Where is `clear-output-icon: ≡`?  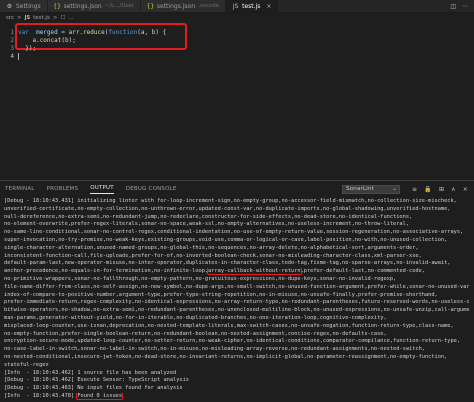
clear-output-icon: ≡ is located at coordinates (414, 189).